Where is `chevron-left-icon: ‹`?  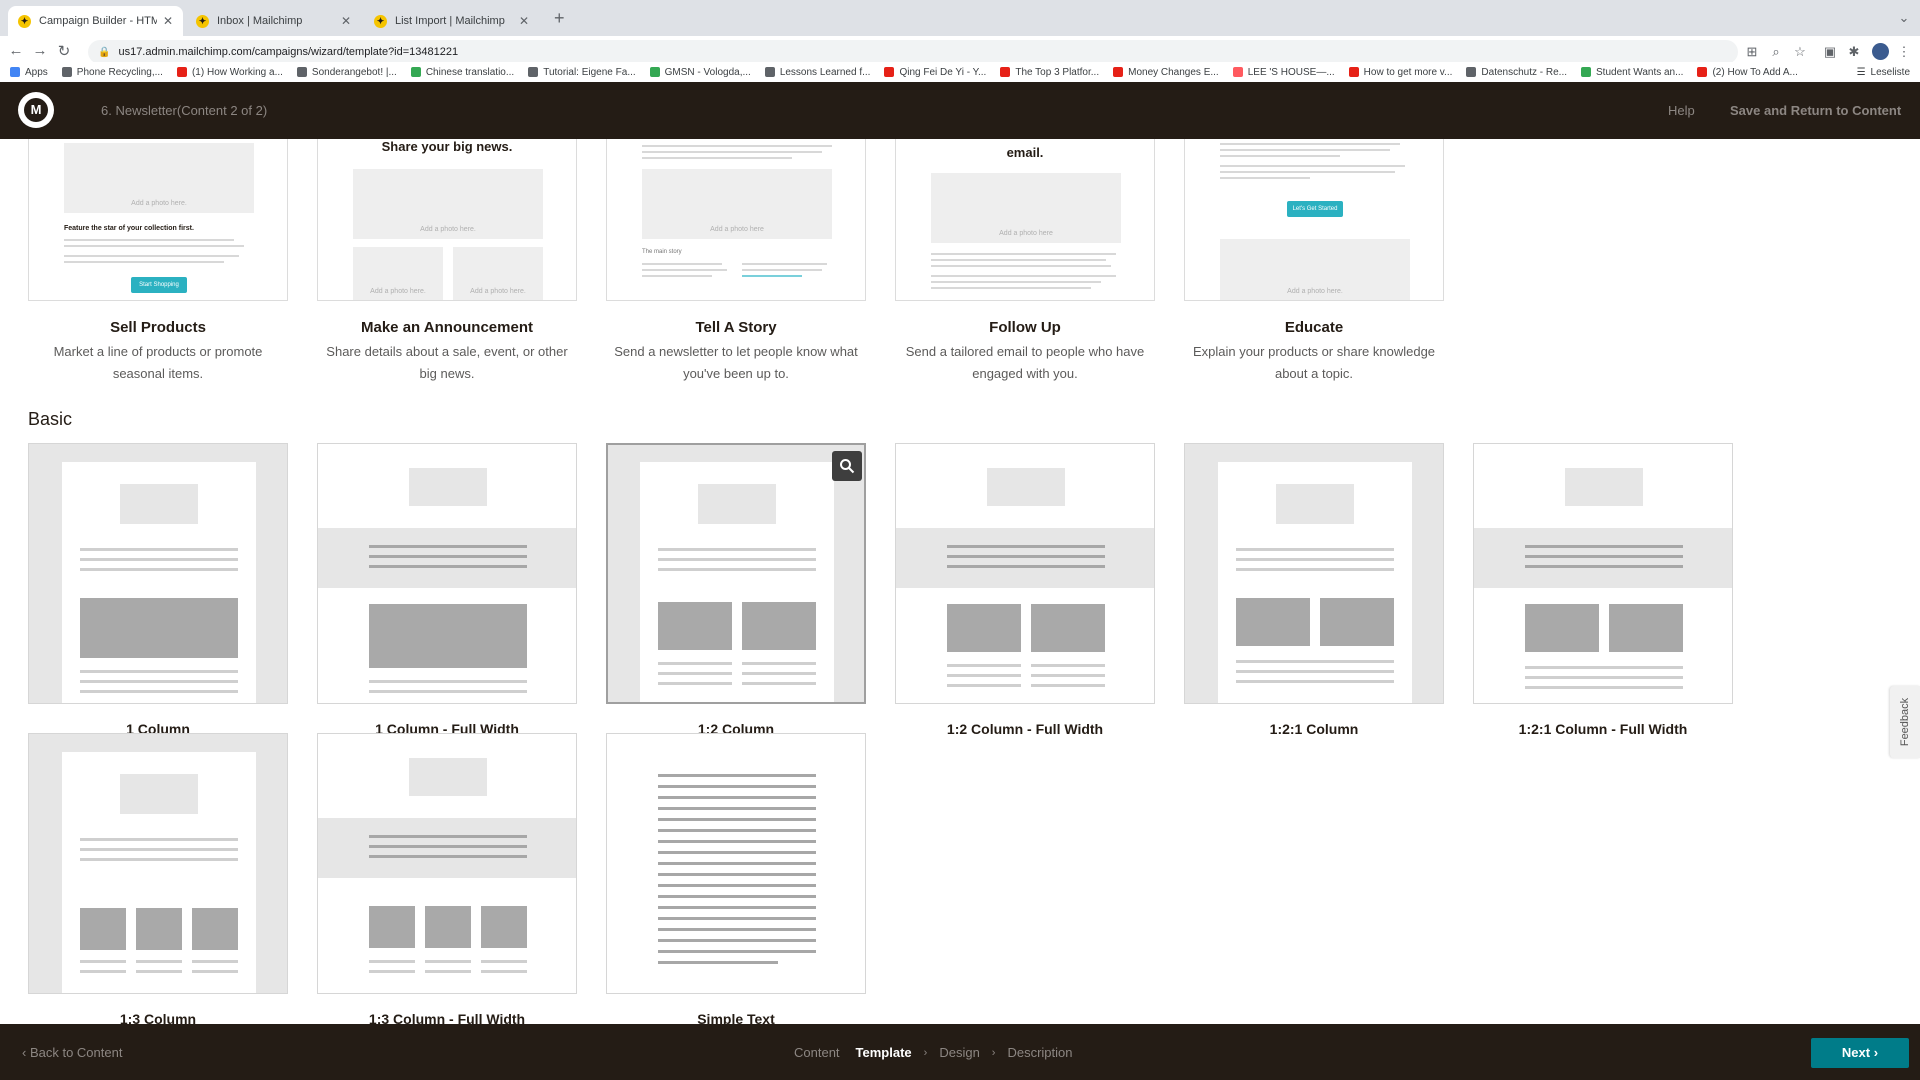
chevron-left-icon: ‹ is located at coordinates (26, 1052).